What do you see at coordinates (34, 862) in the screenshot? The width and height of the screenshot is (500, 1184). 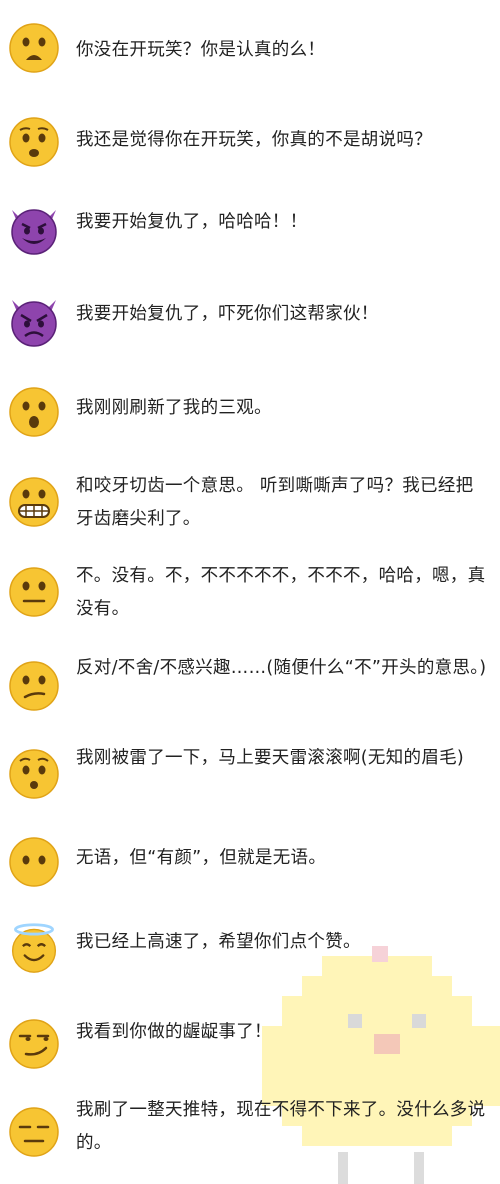 I see `face-without-mouth-icon` at bounding box center [34, 862].